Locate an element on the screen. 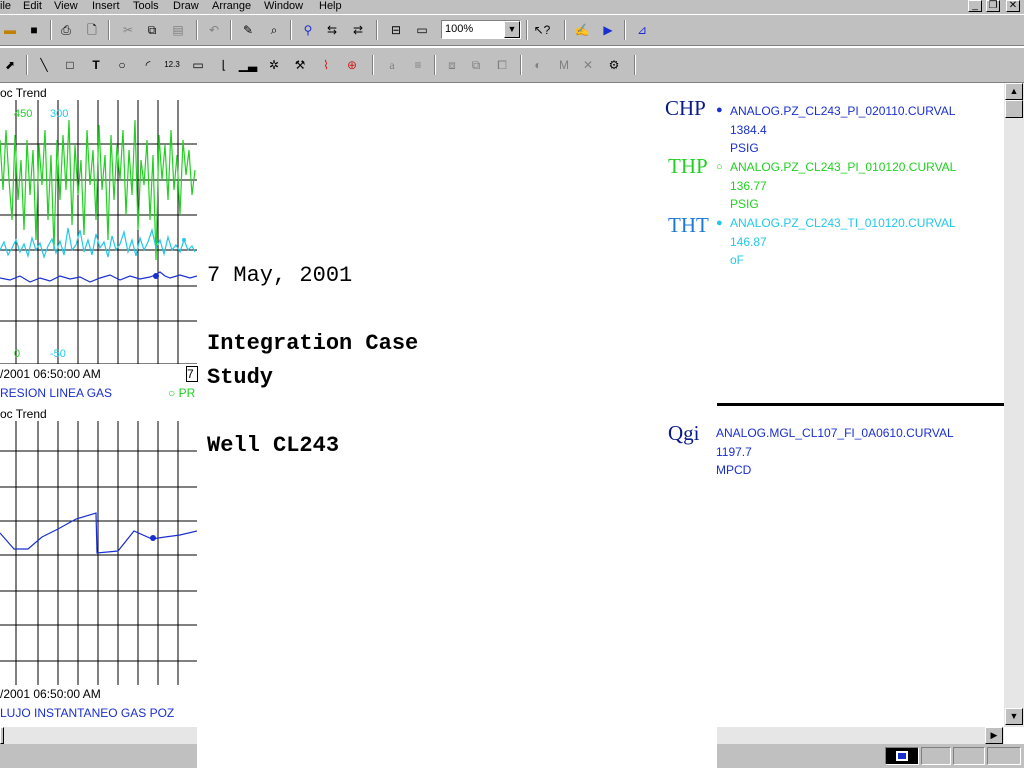  trend-time-box: 7 is located at coordinates (192, 374).